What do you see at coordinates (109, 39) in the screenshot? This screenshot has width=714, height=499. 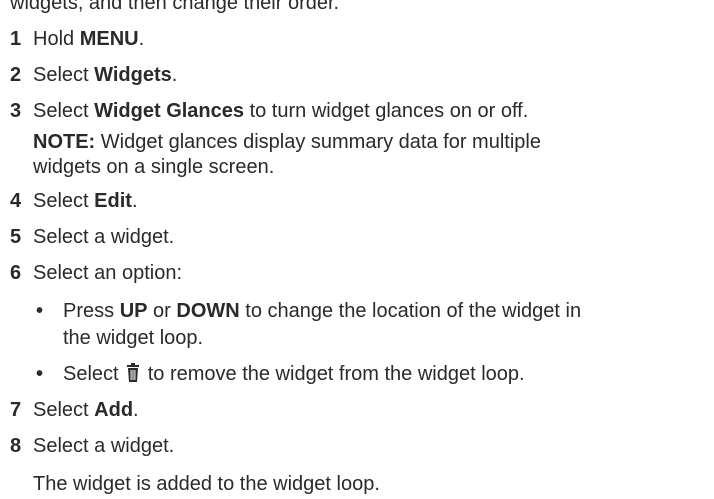 I see `menu-key-label: MENU` at bounding box center [109, 39].